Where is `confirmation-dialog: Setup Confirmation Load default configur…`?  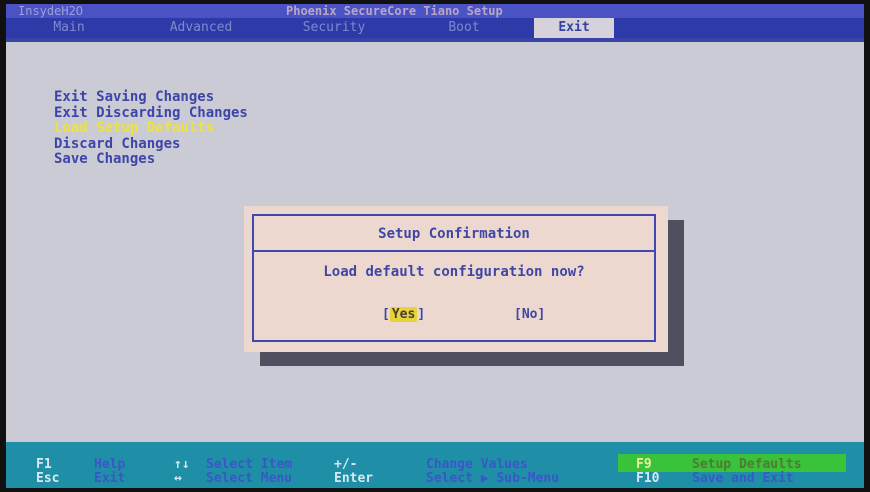 confirmation-dialog: Setup Confirmation Load default configur… is located at coordinates (456, 279).